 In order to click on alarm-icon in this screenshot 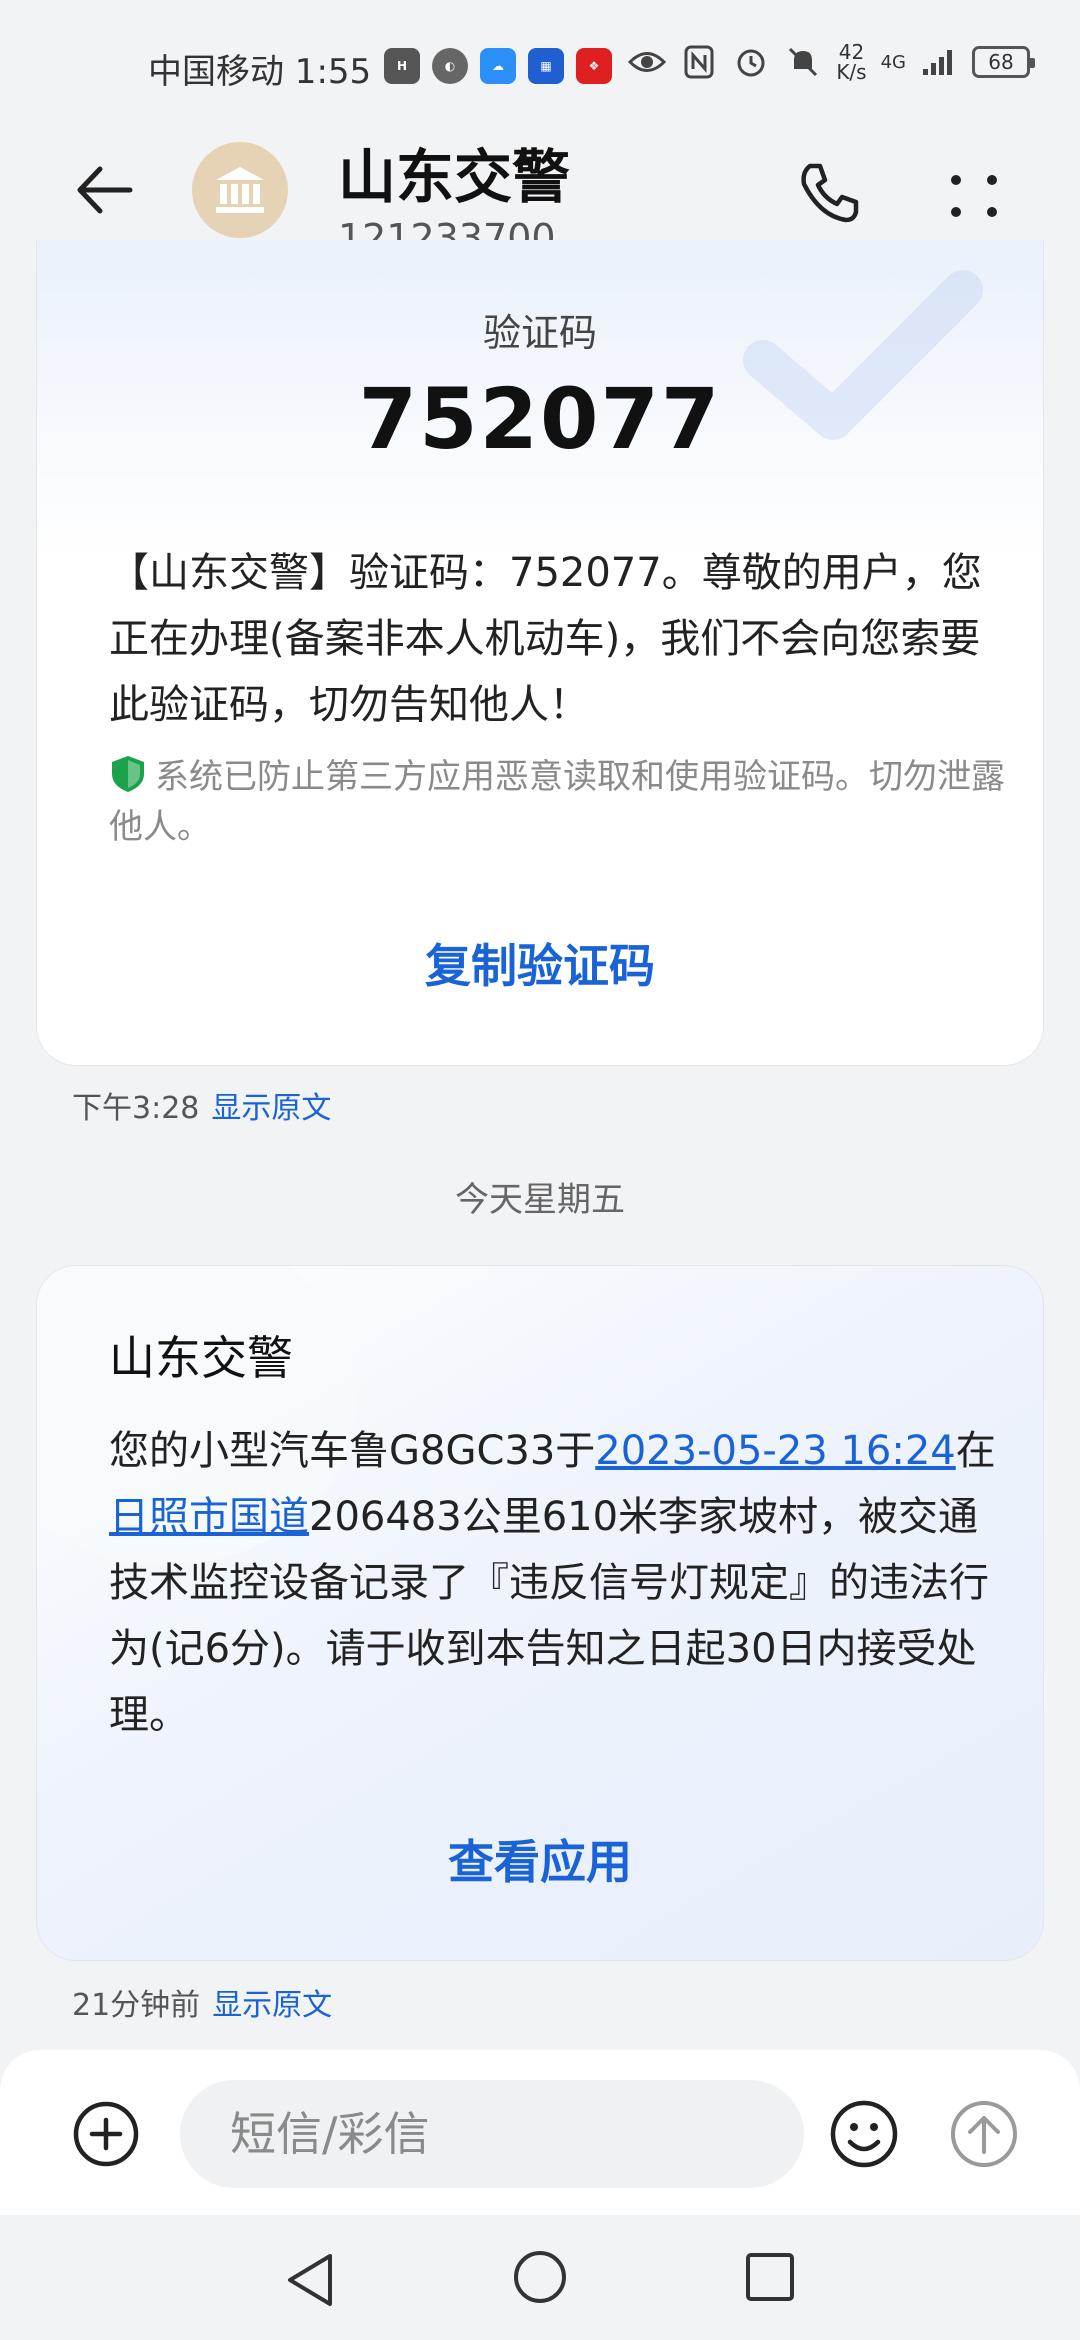, I will do `click(751, 62)`.